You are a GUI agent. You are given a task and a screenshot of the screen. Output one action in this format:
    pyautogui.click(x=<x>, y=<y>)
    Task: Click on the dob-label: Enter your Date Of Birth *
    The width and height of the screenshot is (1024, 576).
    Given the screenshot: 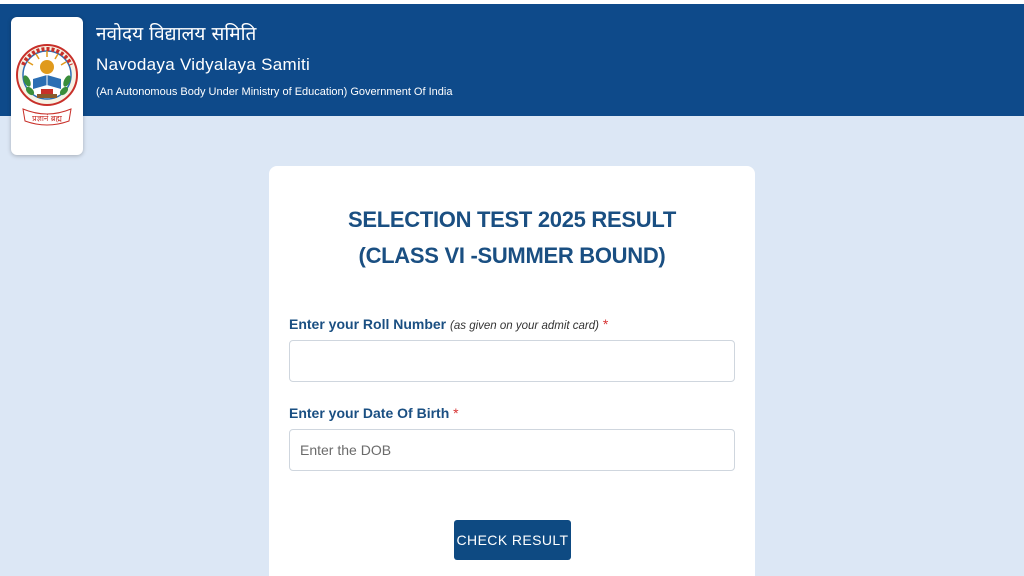 What is the action you would take?
    pyautogui.click(x=374, y=413)
    